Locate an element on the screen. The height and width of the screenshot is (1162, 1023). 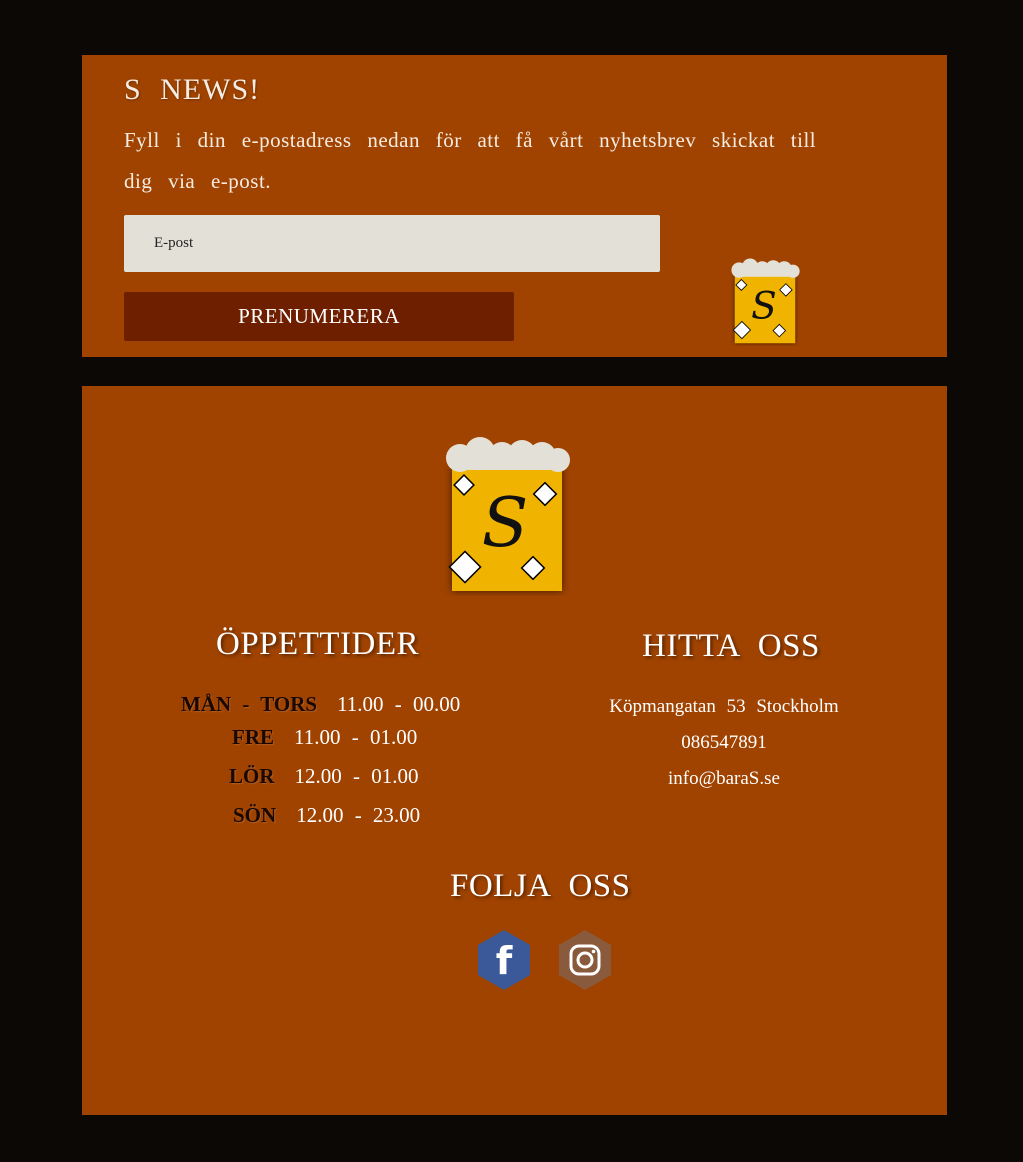
hours-row: FRE 11.00 - 01.00 is located at coordinates (324, 737).